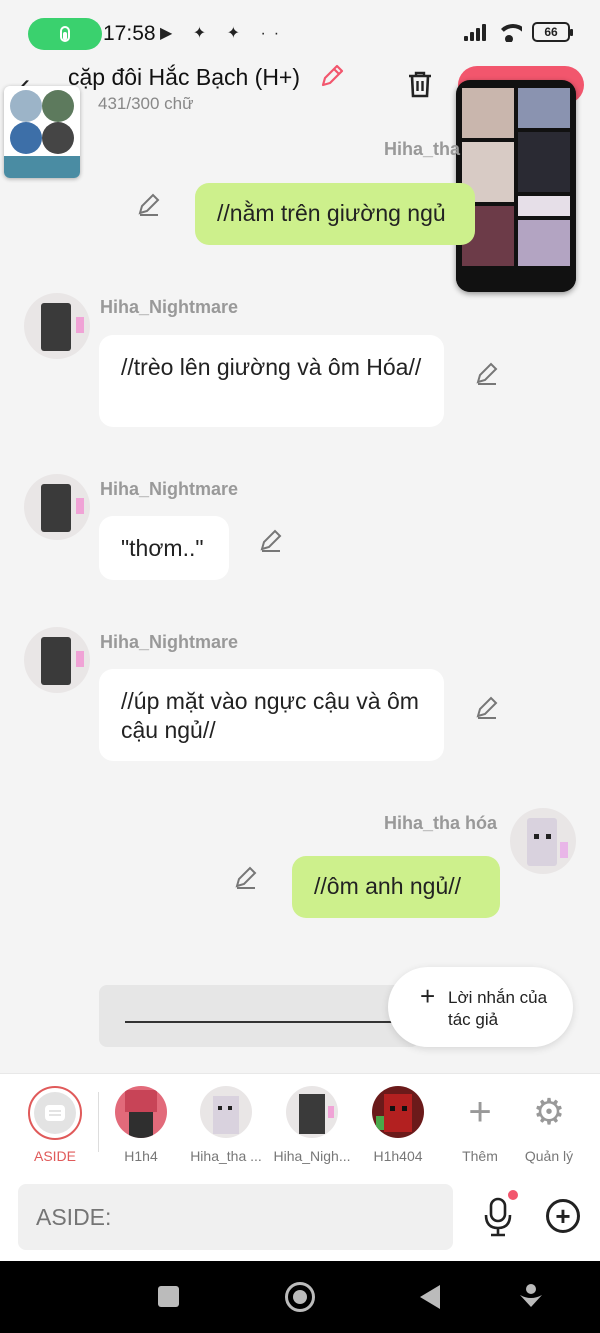  I want to click on picture-in-picture-window, so click(516, 186).